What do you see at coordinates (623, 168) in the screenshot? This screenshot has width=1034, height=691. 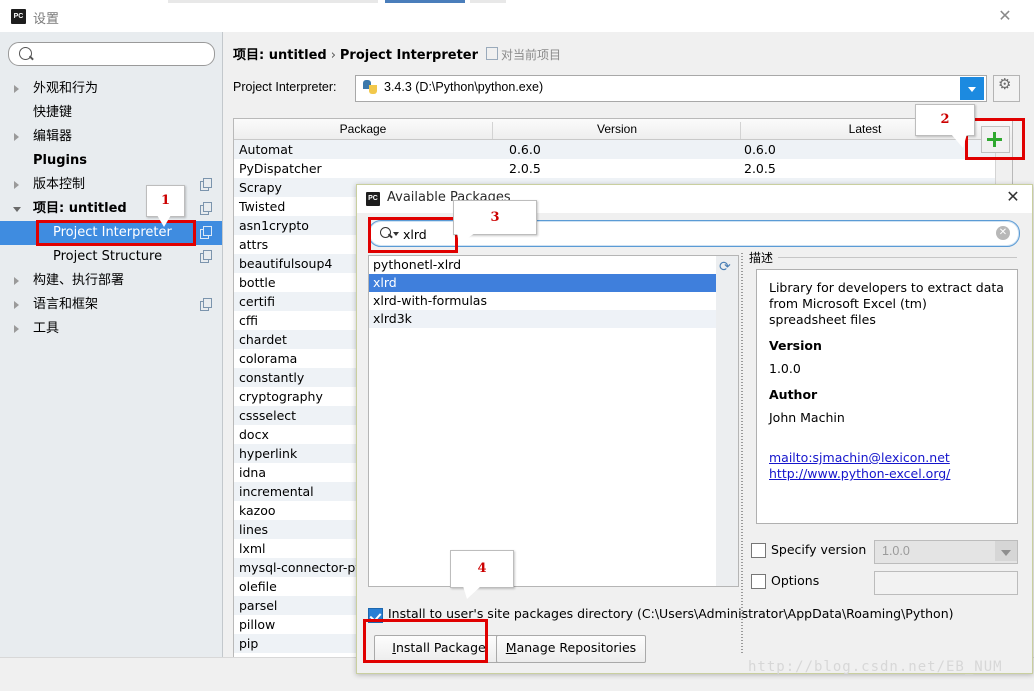 I see `table-row: PyDispatcher 2.0.5 2.0.5` at bounding box center [623, 168].